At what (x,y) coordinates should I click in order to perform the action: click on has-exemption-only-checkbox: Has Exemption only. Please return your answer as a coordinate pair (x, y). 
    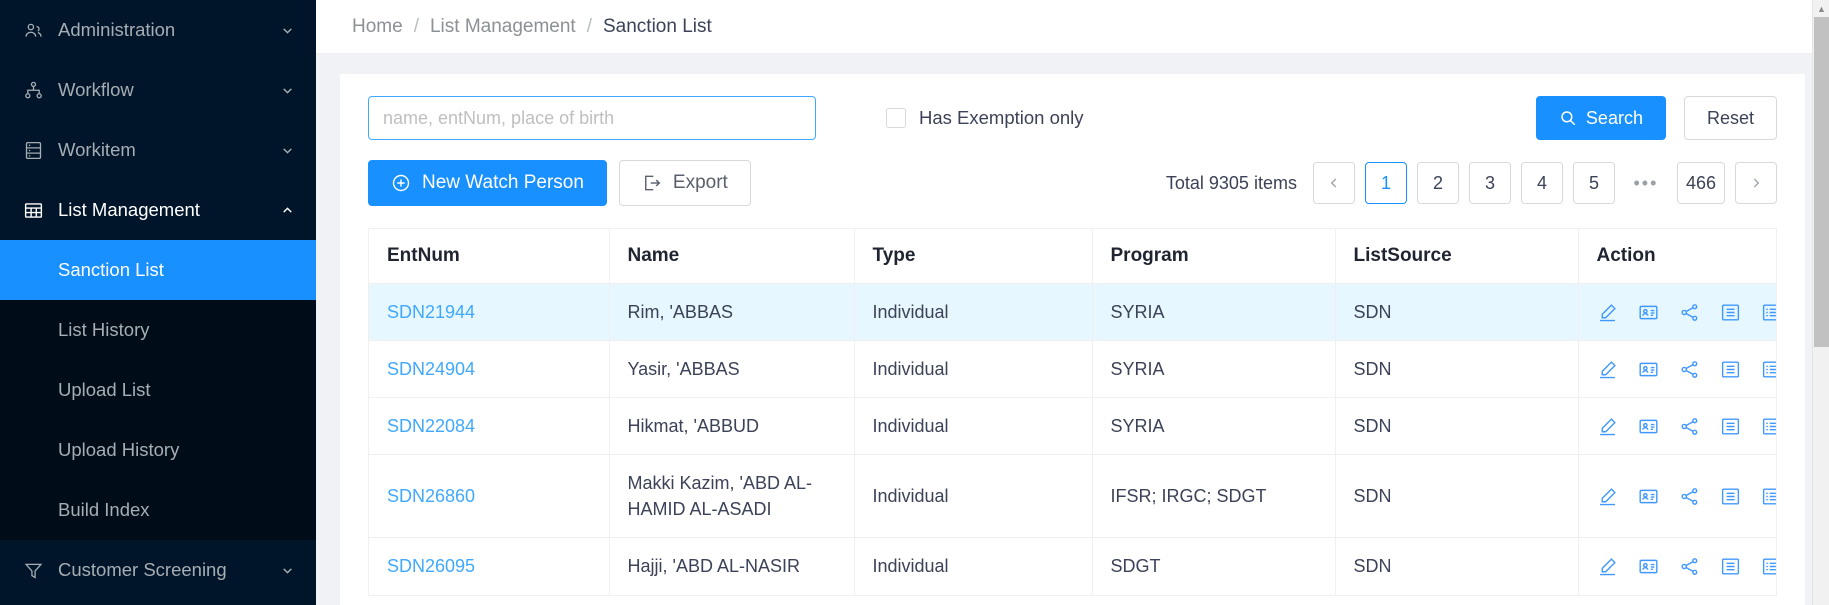
    Looking at the image, I should click on (985, 118).